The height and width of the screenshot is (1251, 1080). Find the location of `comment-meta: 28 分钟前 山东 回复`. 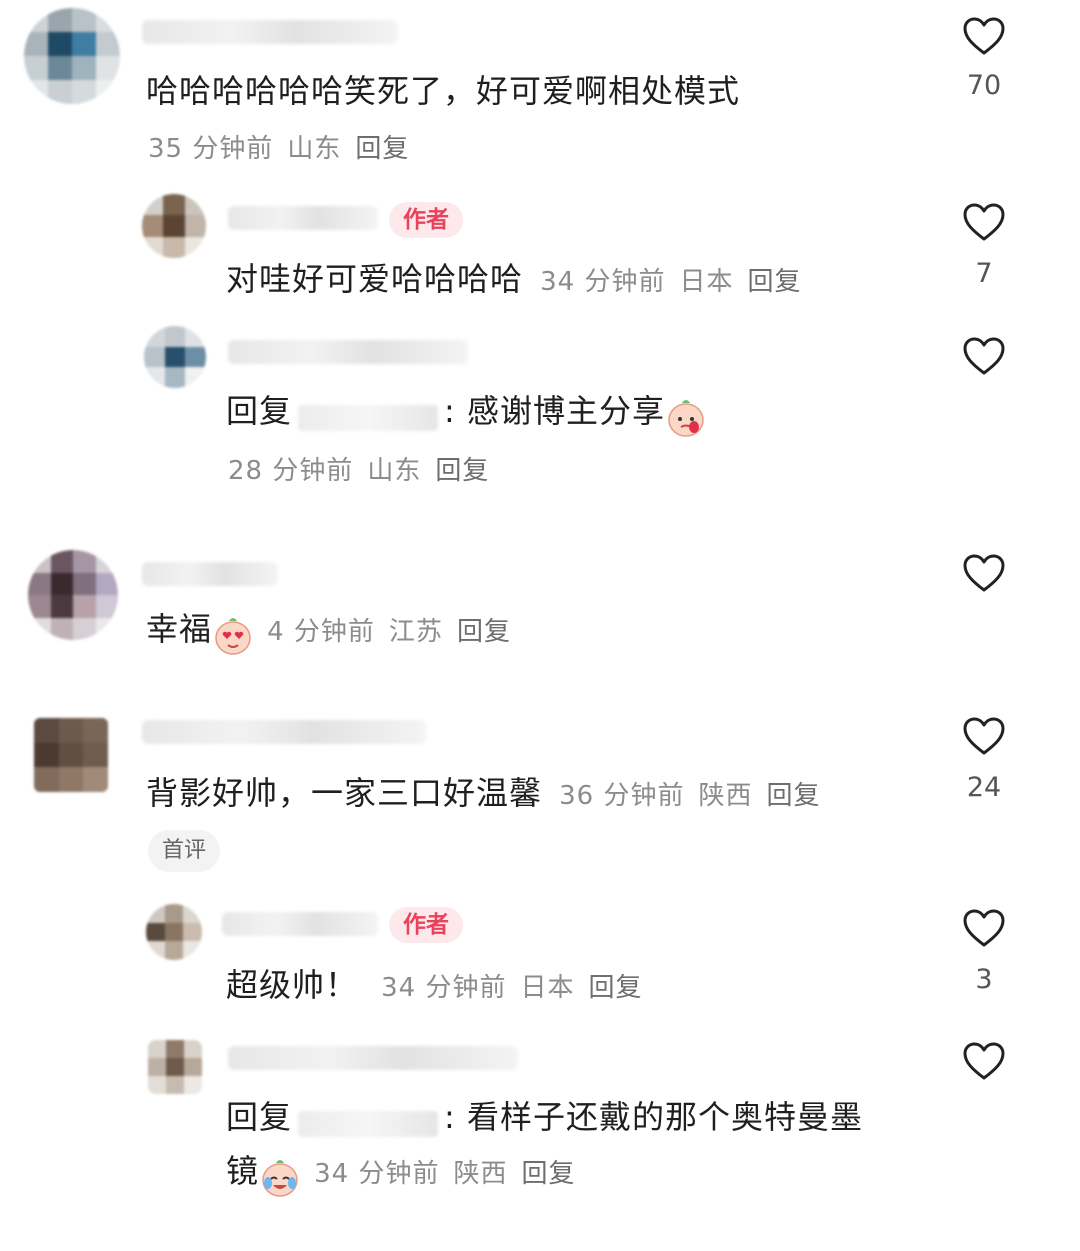

comment-meta: 28 分钟前 山东 回复 is located at coordinates (365, 468).